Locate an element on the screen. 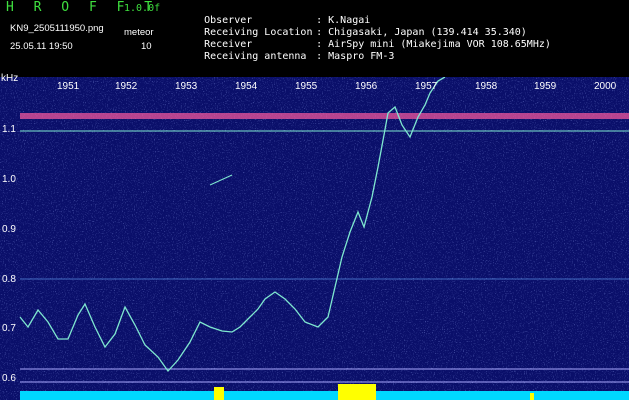  y-tick: 0.6 is located at coordinates (9, 378).